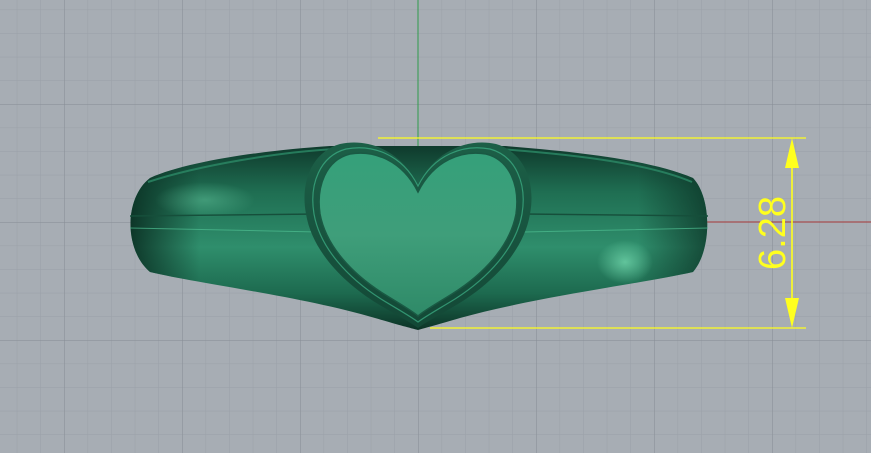 Image resolution: width=871 pixels, height=453 pixels. What do you see at coordinates (773, 233) in the screenshot?
I see `dimension-value: 6.28` at bounding box center [773, 233].